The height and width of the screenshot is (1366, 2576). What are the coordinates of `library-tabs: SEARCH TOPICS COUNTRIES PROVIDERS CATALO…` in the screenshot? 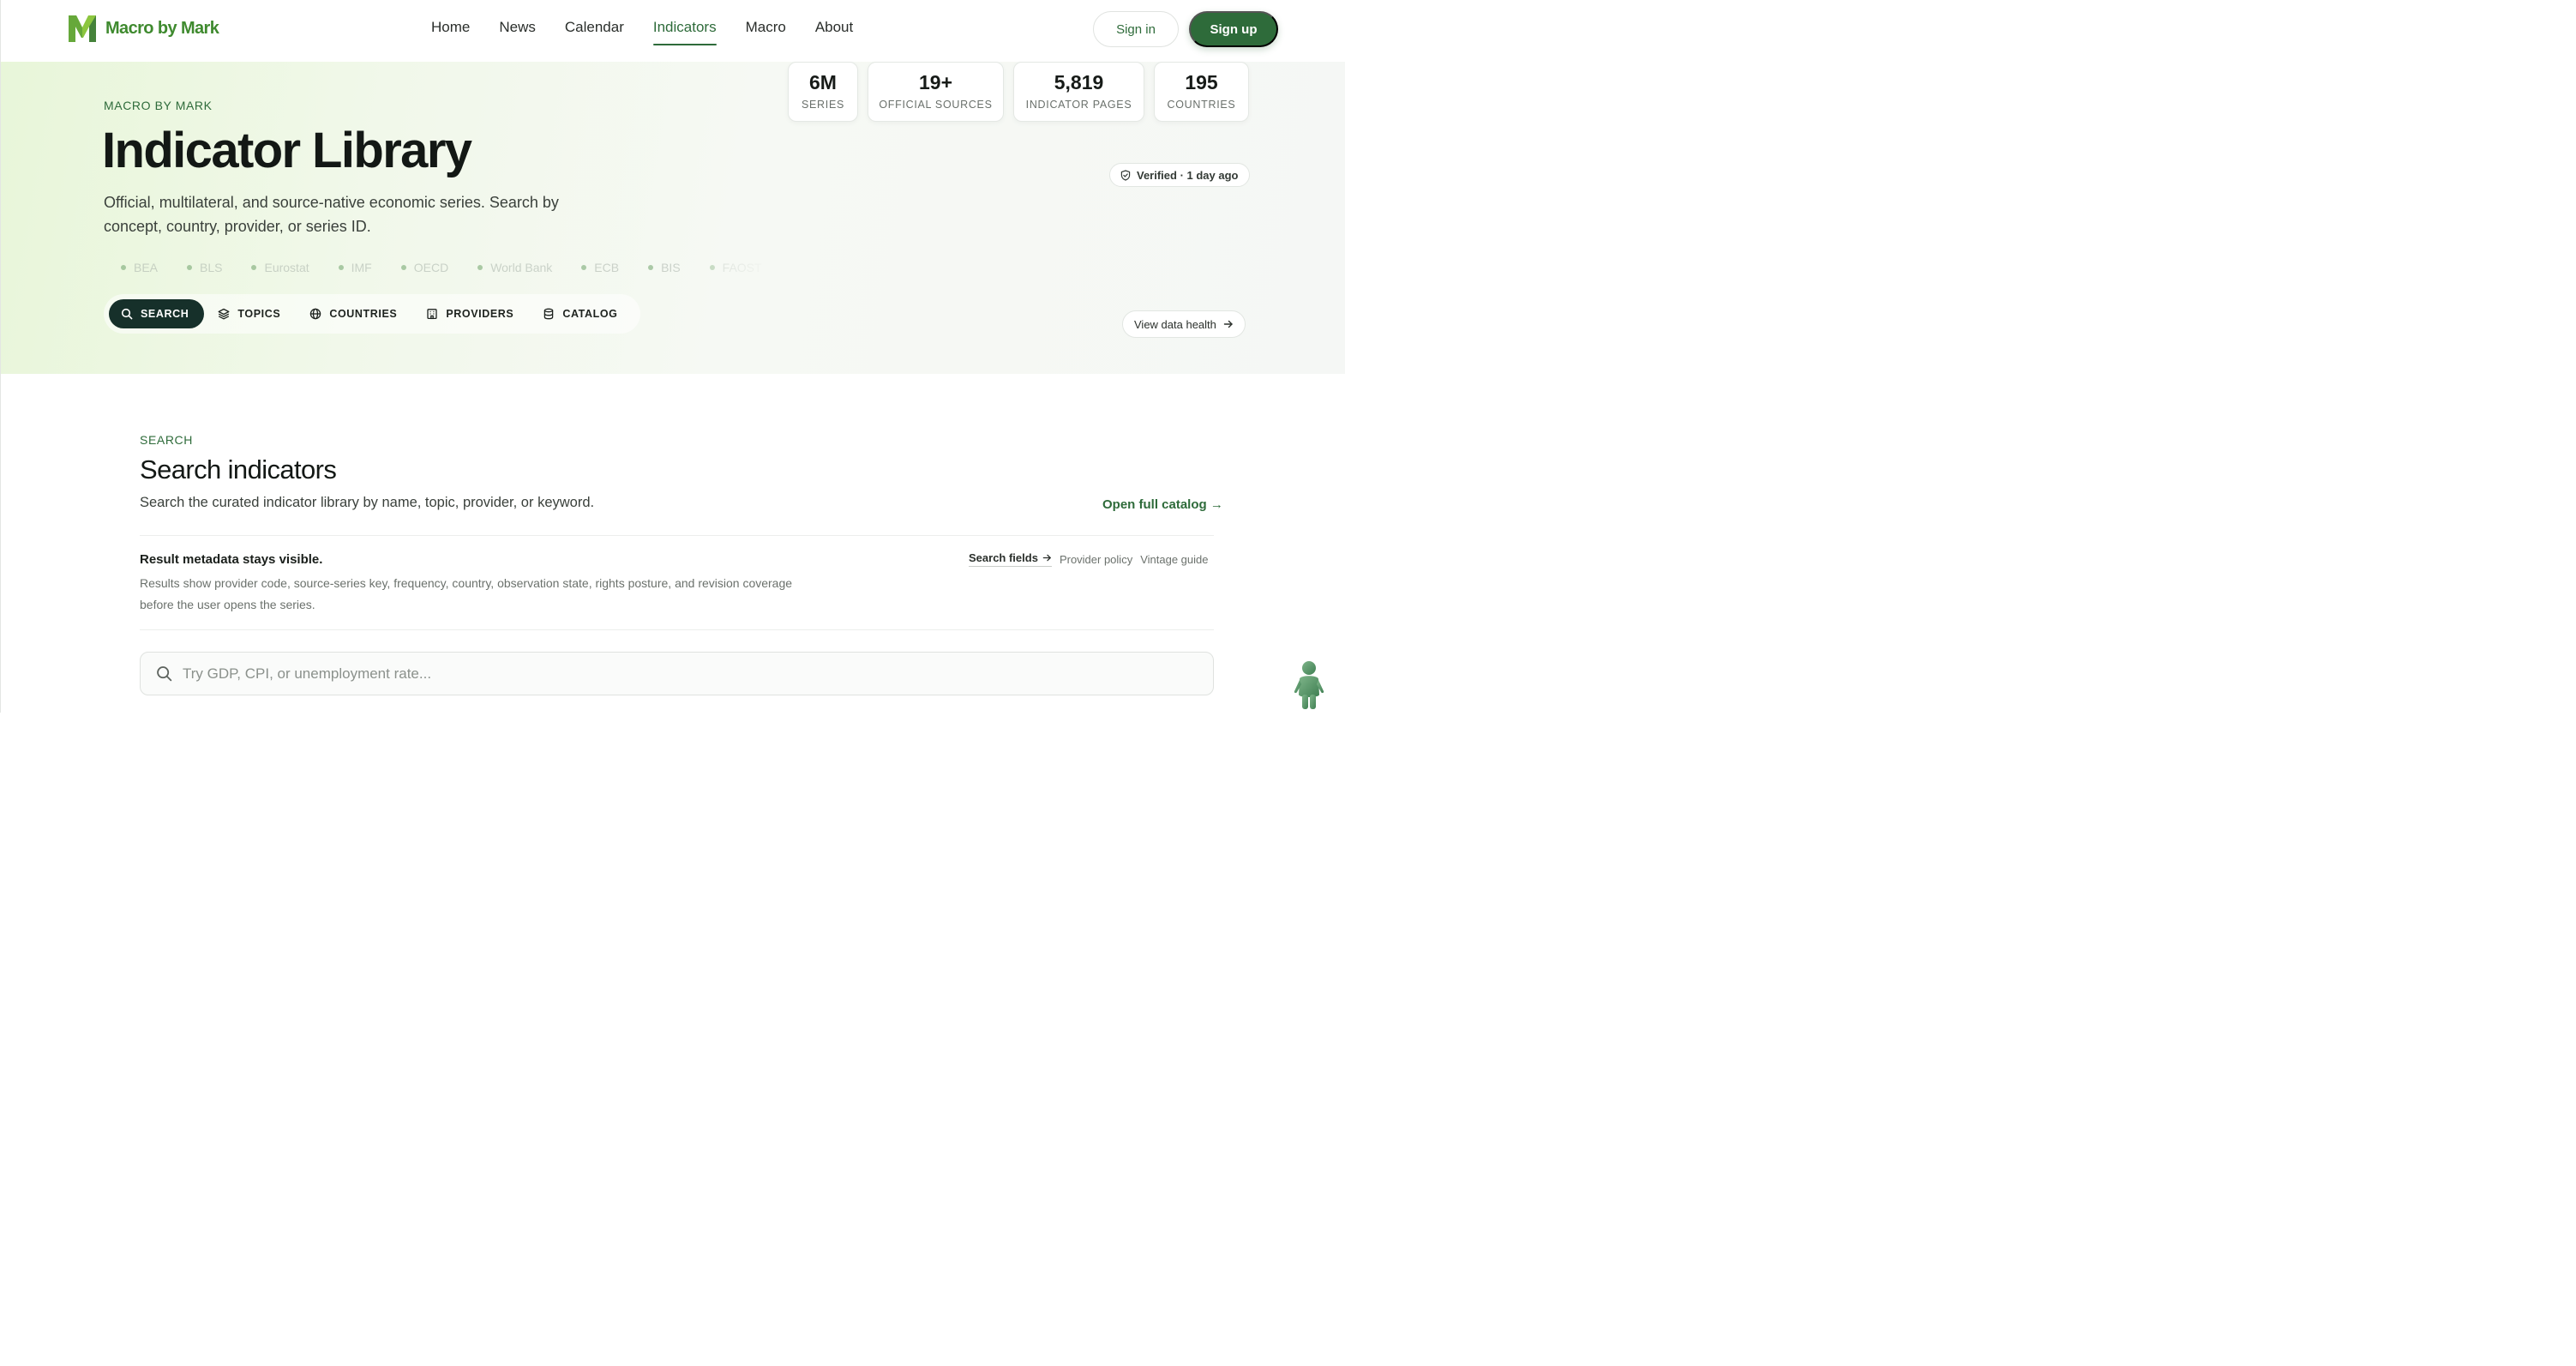 It's located at (372, 314).